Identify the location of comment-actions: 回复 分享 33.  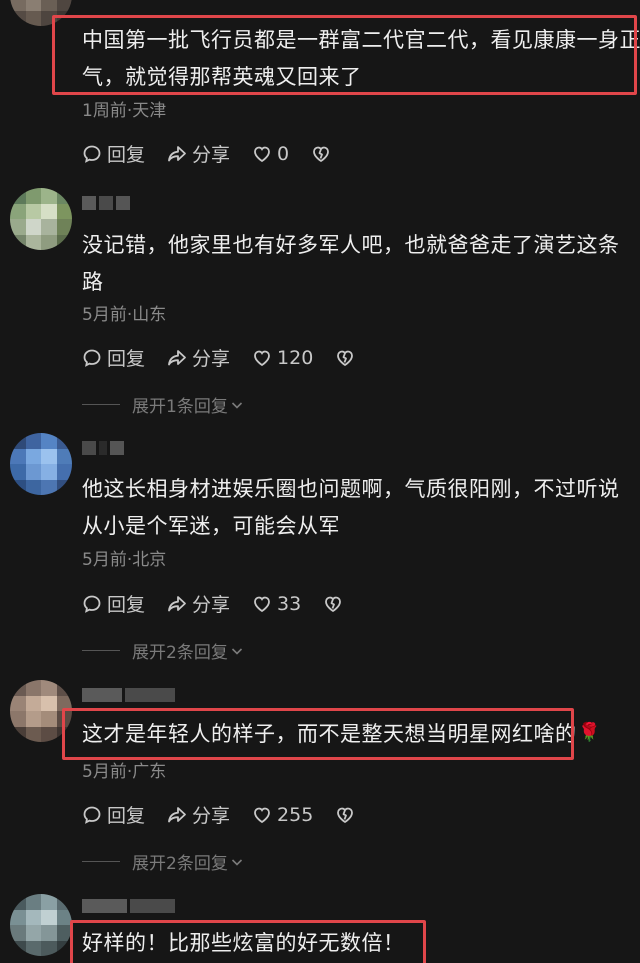
(226, 603).